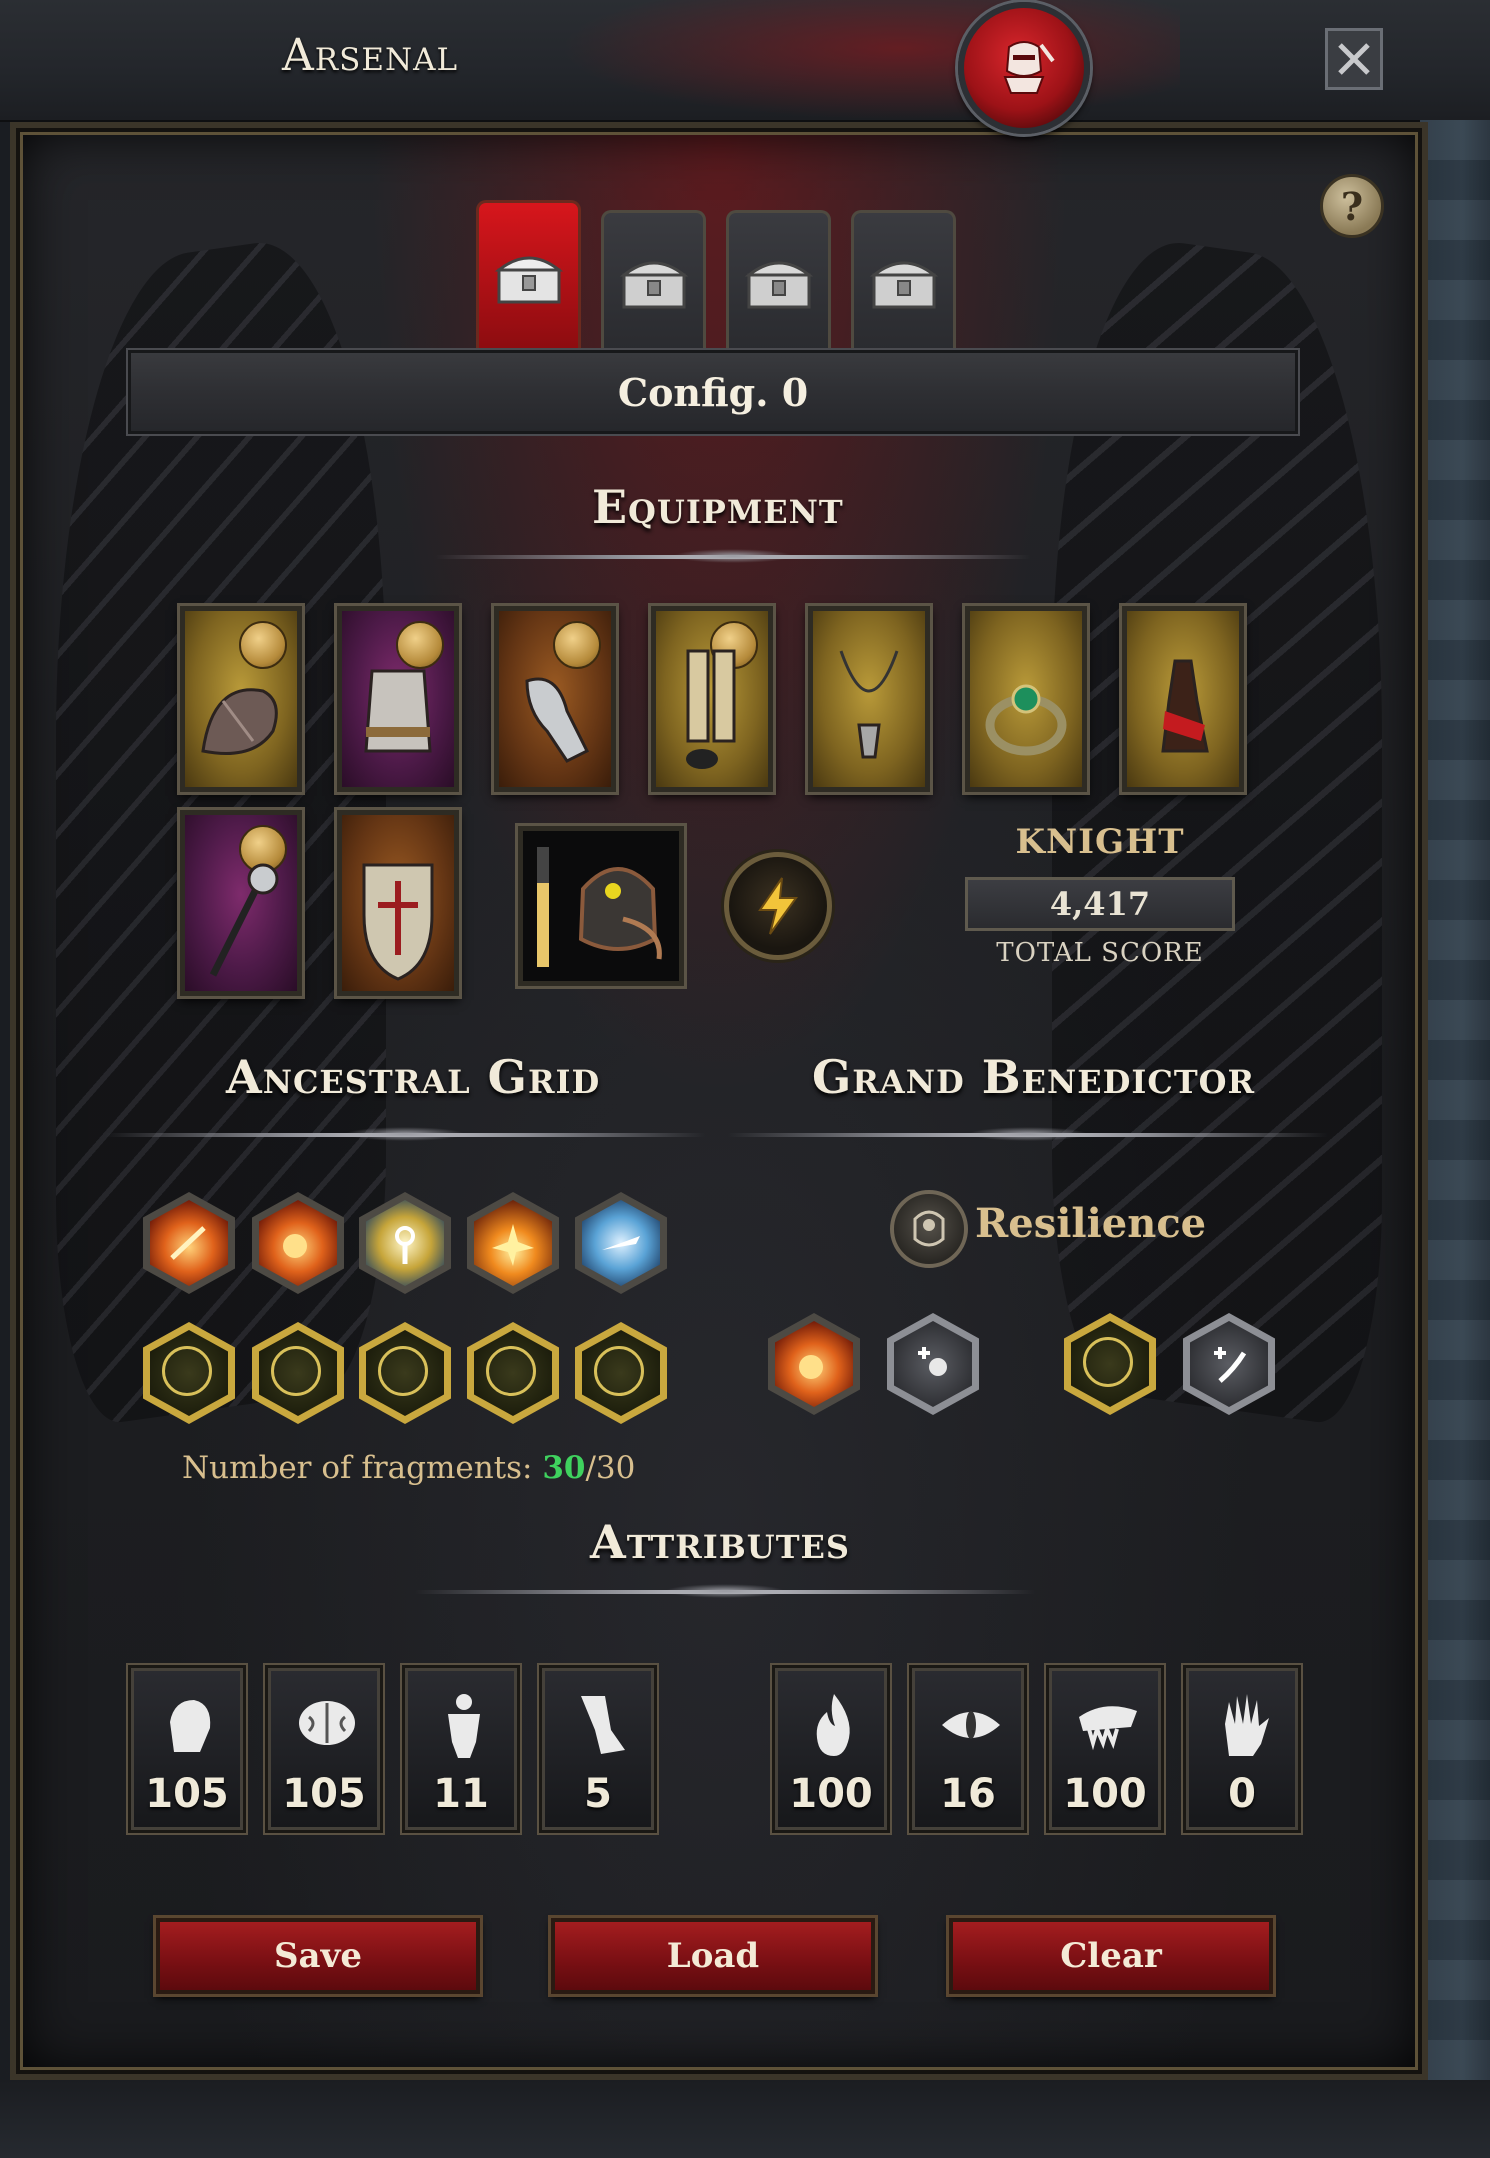  Describe the element at coordinates (405, 1134) in the screenshot. I see `ancestral-grid-divider` at that location.